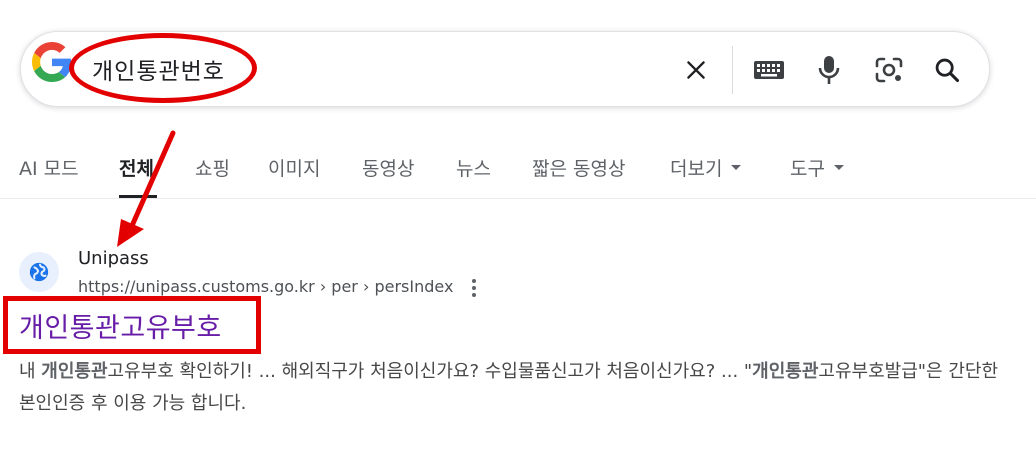 This screenshot has height=458, width=1036. Describe the element at coordinates (518, 174) in the screenshot. I see `search-tabs: AI 모드 전체 쇼핑 이미지 동영상 뉴스 짧은 동영상 더보기 도구` at that location.